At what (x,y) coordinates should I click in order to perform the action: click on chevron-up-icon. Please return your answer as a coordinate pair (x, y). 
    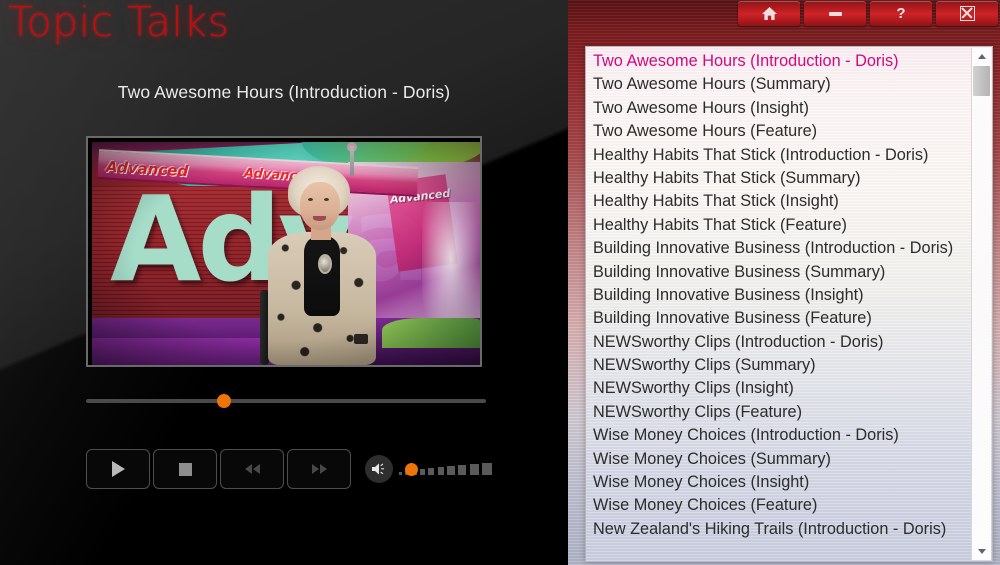
    Looking at the image, I should click on (981, 56).